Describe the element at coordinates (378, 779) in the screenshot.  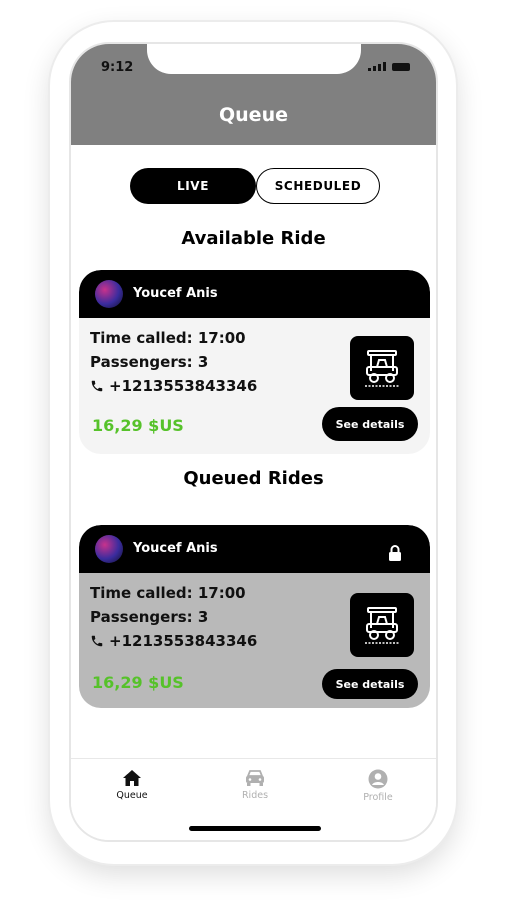
I see `profile-icon` at that location.